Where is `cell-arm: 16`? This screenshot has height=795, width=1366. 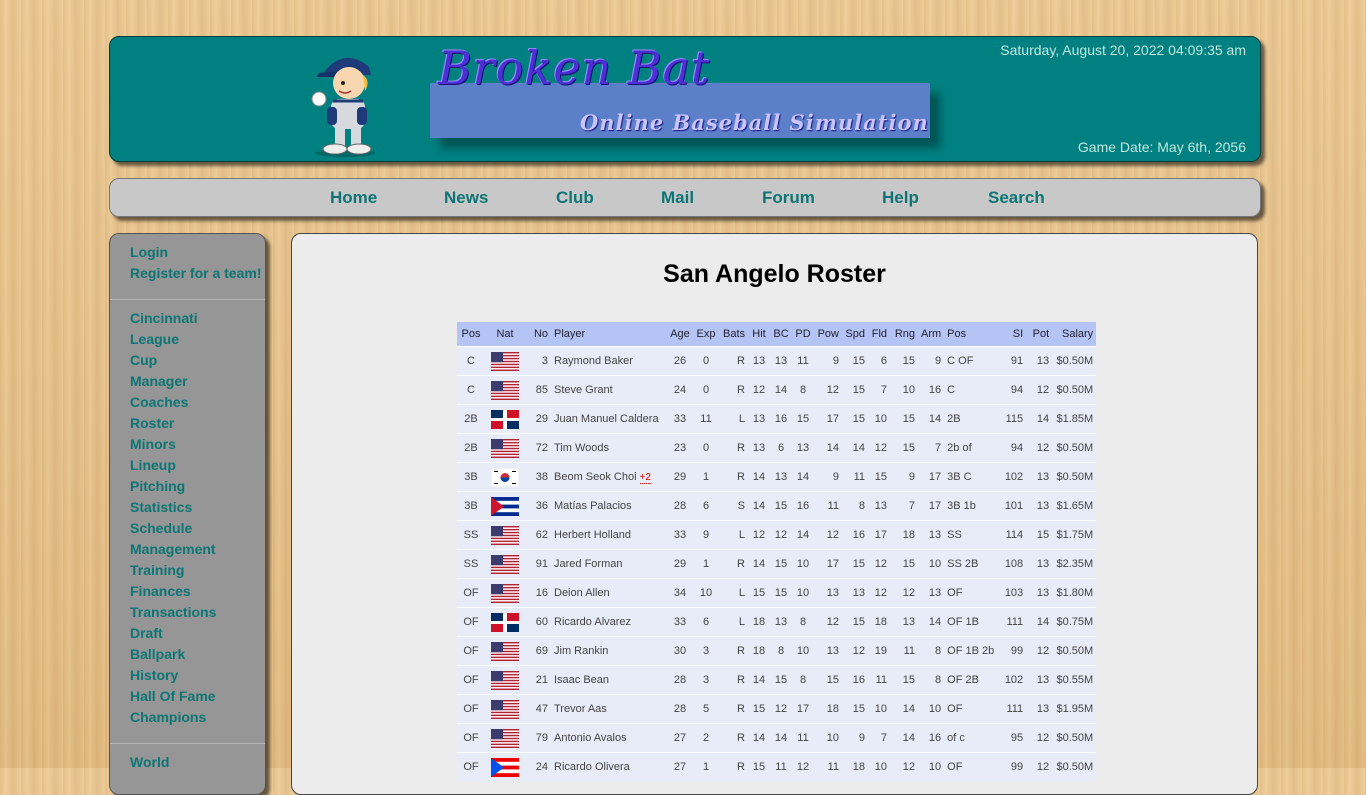
cell-arm: 16 is located at coordinates (931, 738).